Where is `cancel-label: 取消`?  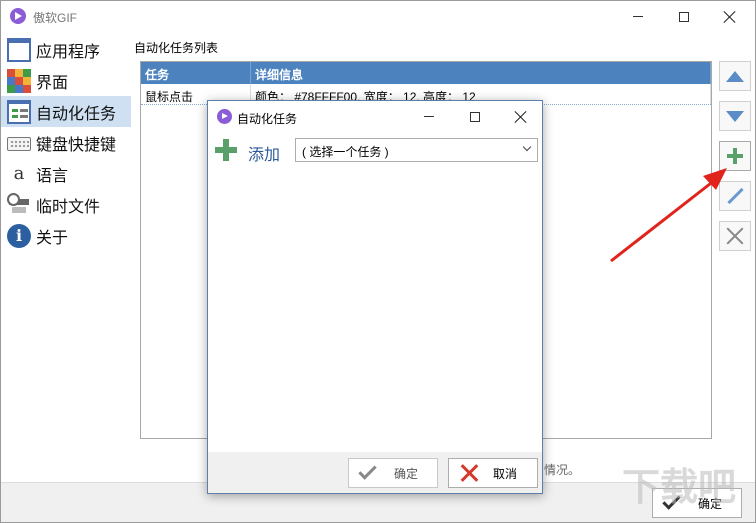
cancel-label: 取消 is located at coordinates (505, 473).